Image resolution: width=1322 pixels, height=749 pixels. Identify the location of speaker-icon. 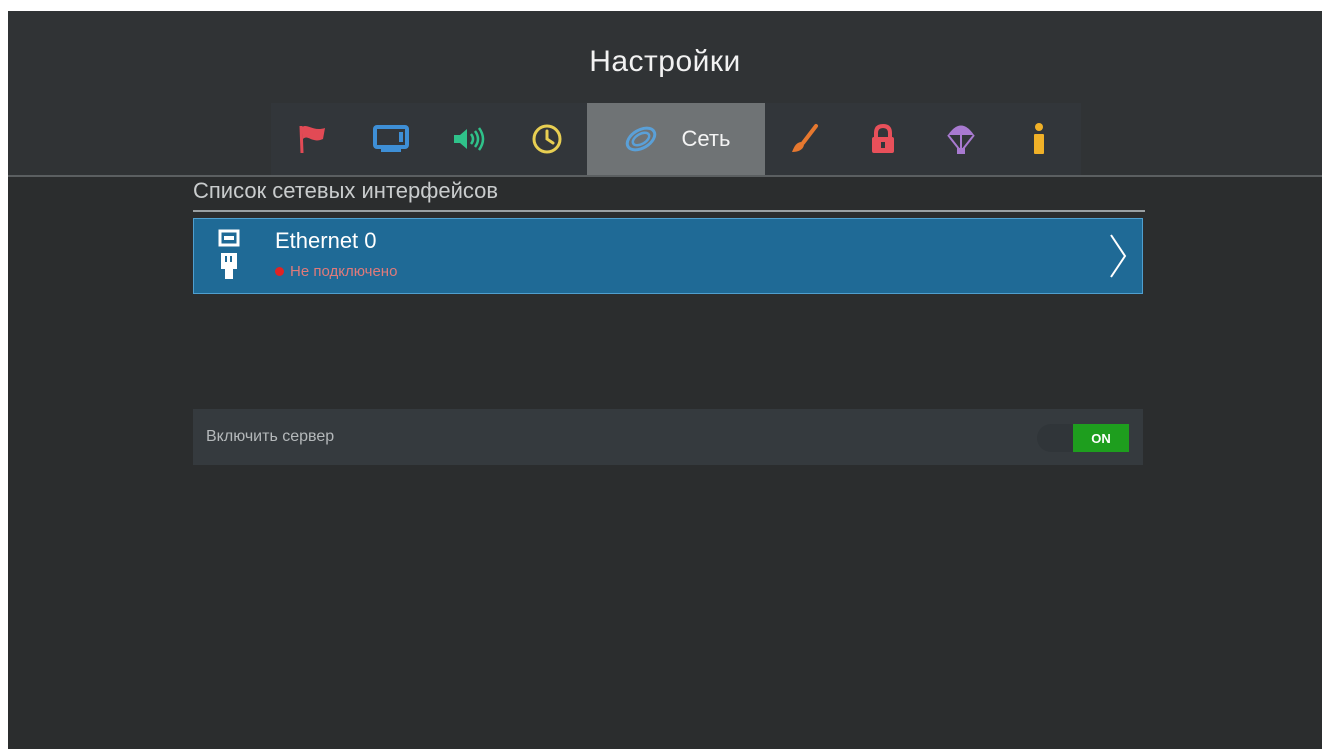
(469, 139).